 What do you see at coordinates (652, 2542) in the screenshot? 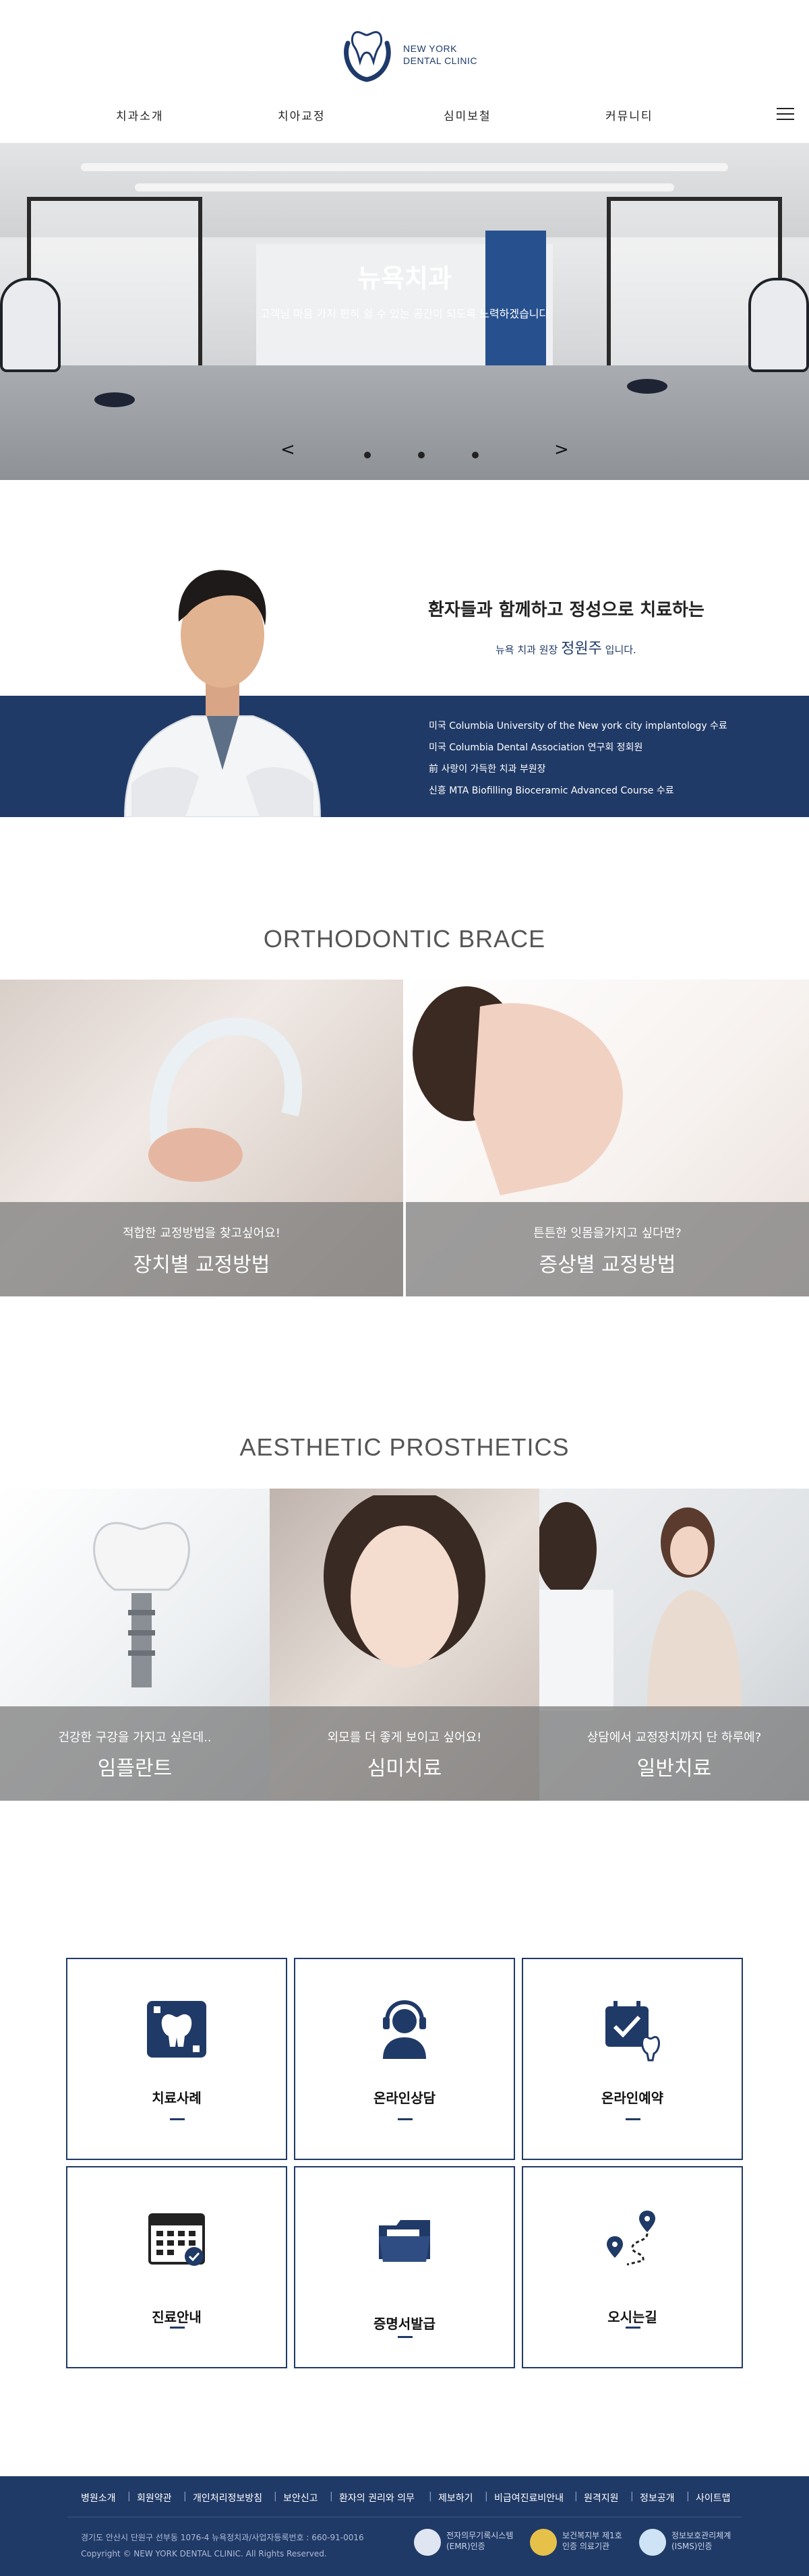
I see `isms-badge-icon` at bounding box center [652, 2542].